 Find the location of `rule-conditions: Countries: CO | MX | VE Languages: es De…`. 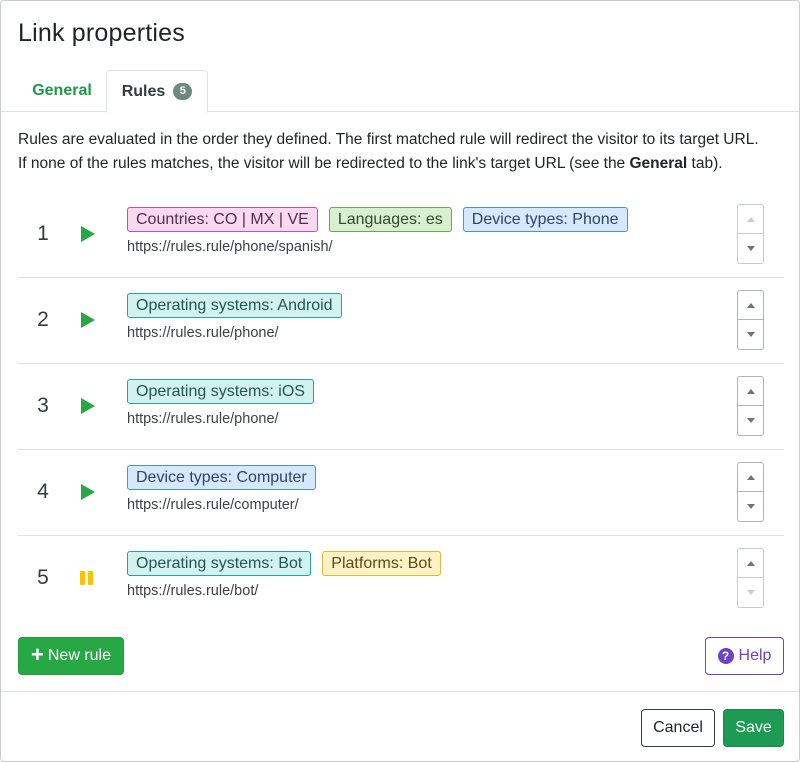

rule-conditions: Countries: CO | MX | VE Languages: es De… is located at coordinates (377, 219).